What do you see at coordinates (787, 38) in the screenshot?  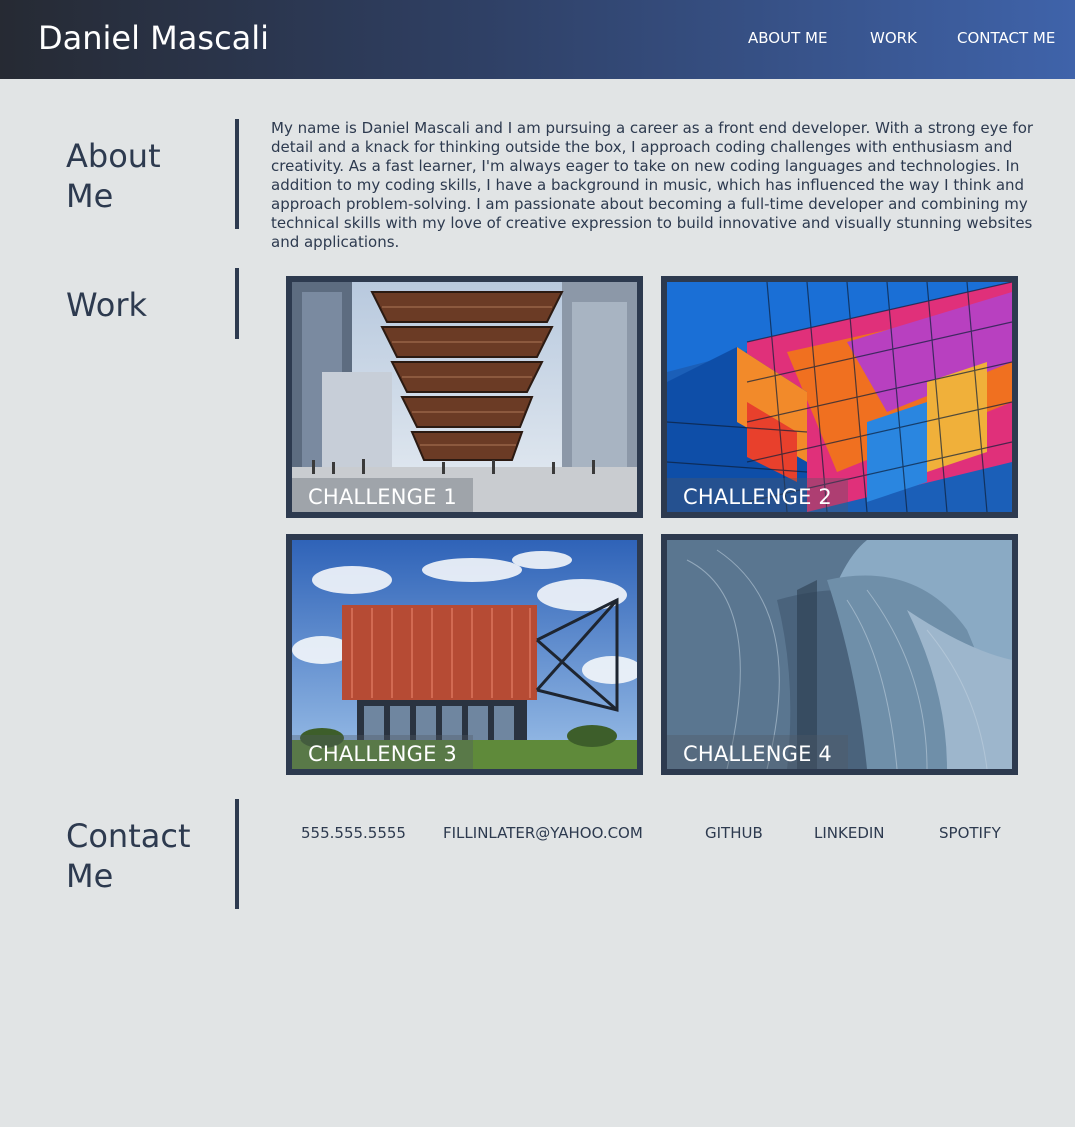 I see `nav-about-me: ABOUT ME` at bounding box center [787, 38].